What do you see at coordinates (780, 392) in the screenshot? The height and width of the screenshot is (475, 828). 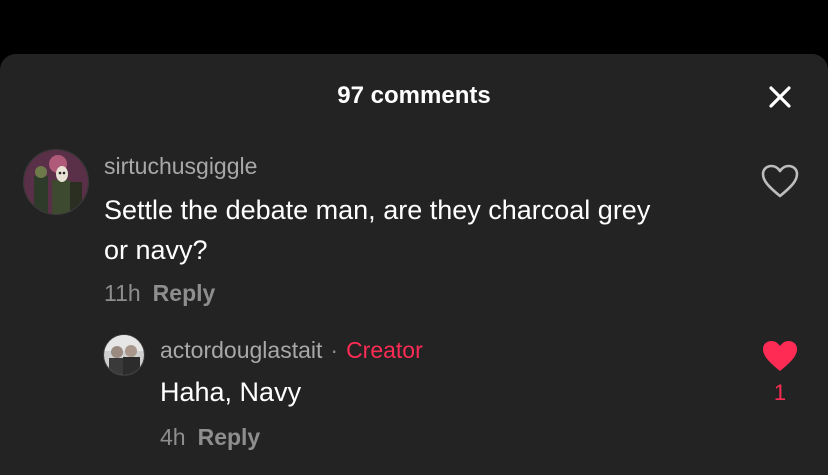 I see `reply-like-count: 1` at bounding box center [780, 392].